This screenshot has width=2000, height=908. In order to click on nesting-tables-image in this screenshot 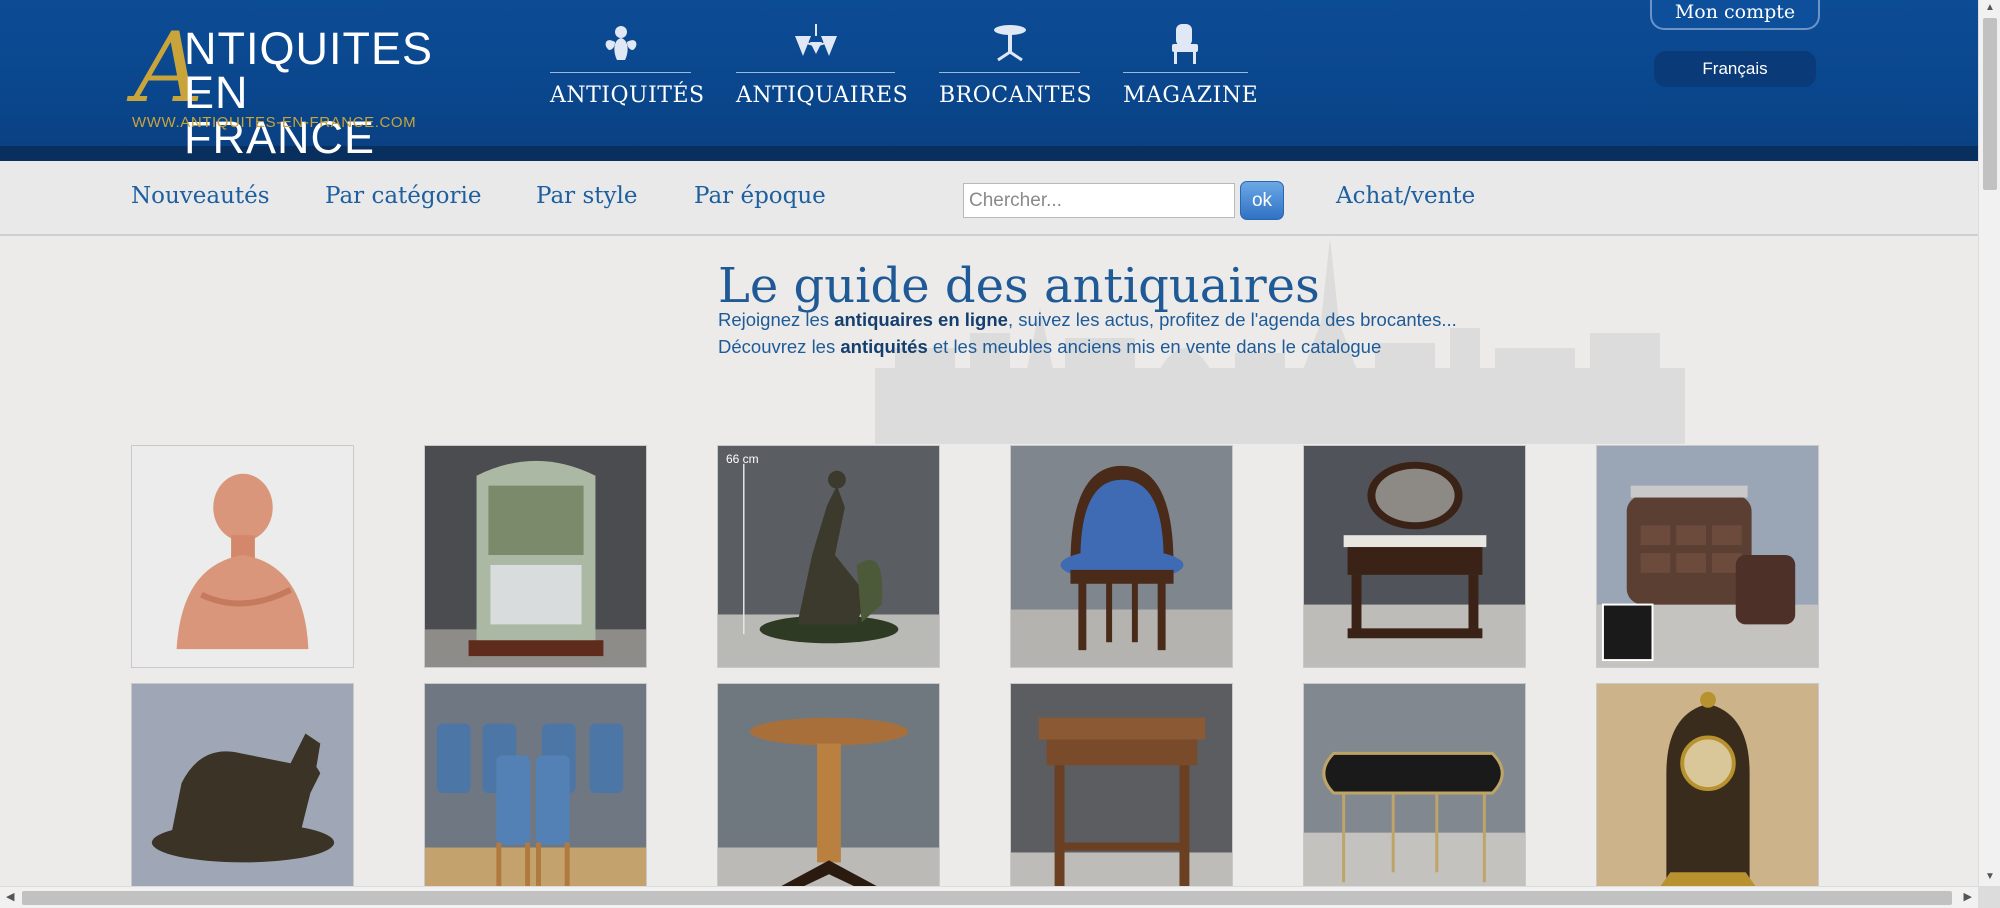, I will do `click(1414, 794)`.